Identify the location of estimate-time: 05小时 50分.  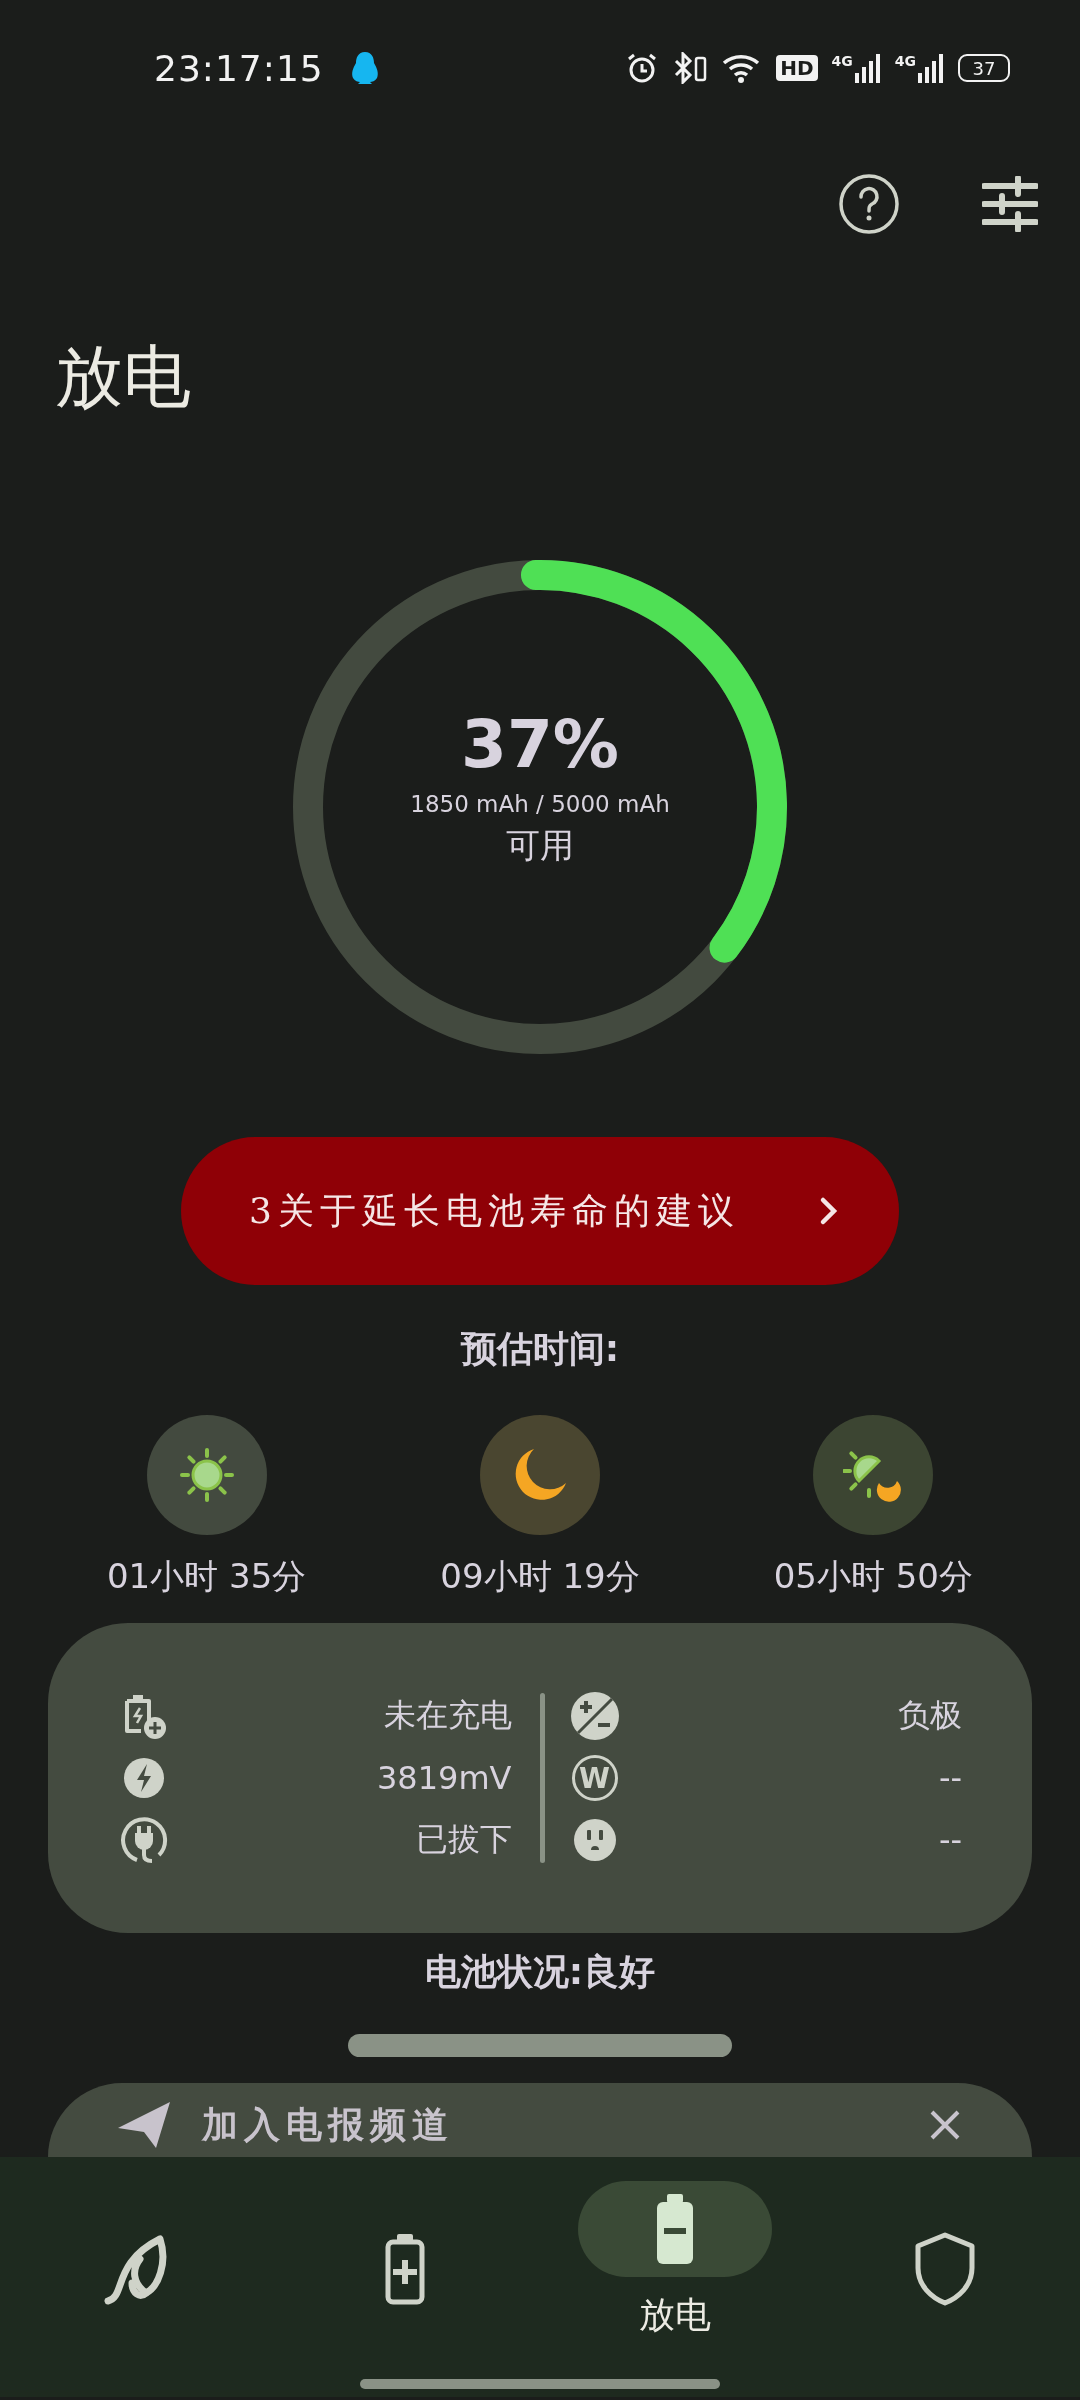
(873, 1576).